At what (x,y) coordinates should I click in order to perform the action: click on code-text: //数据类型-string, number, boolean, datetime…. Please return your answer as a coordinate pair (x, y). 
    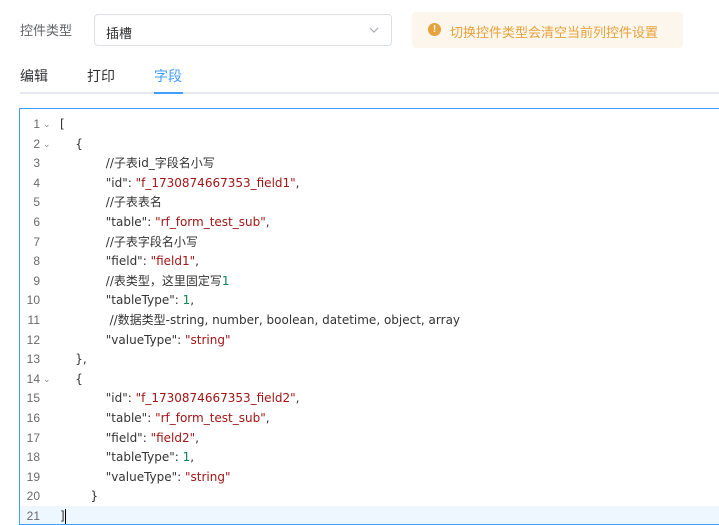
    Looking at the image, I should click on (260, 320).